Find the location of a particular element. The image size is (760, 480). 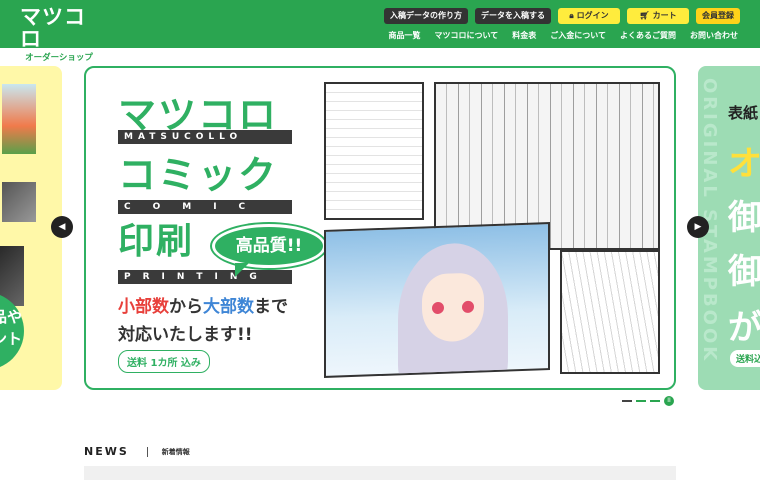

slider-next-button: ▶ is located at coordinates (698, 227).